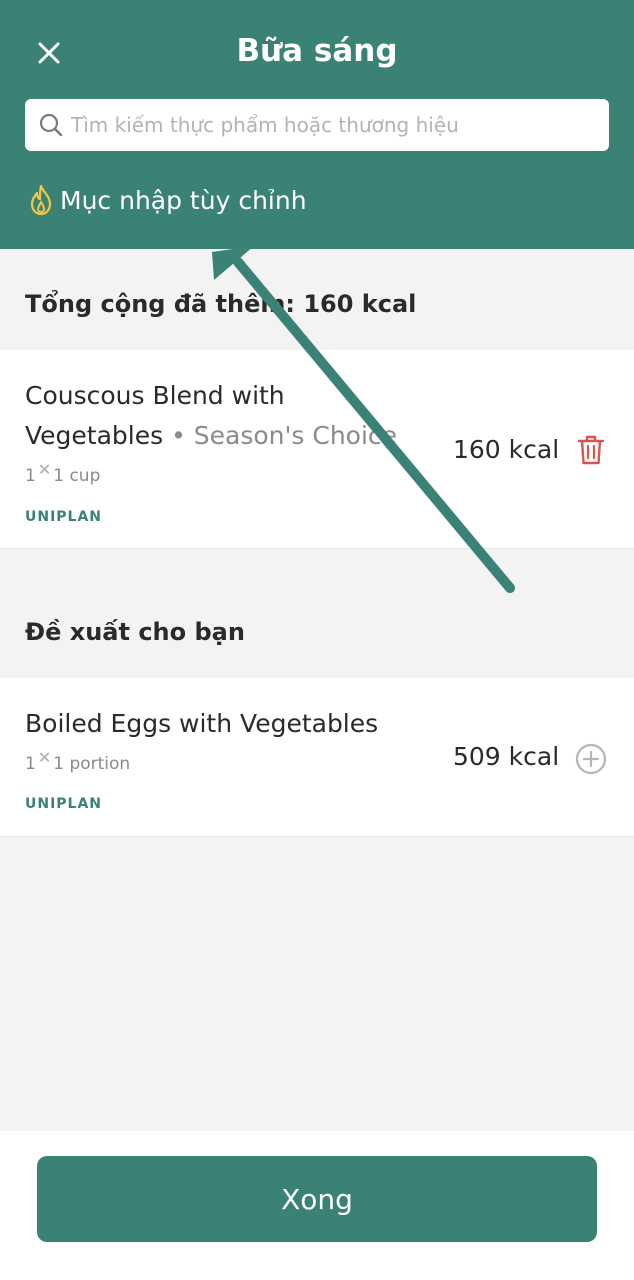  Describe the element at coordinates (317, 51) in the screenshot. I see `page-title: Bữa sáng` at that location.